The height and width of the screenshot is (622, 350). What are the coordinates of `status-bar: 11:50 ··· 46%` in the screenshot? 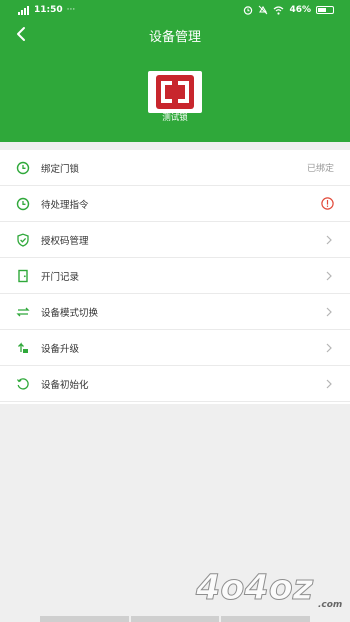 It's located at (175, 11).